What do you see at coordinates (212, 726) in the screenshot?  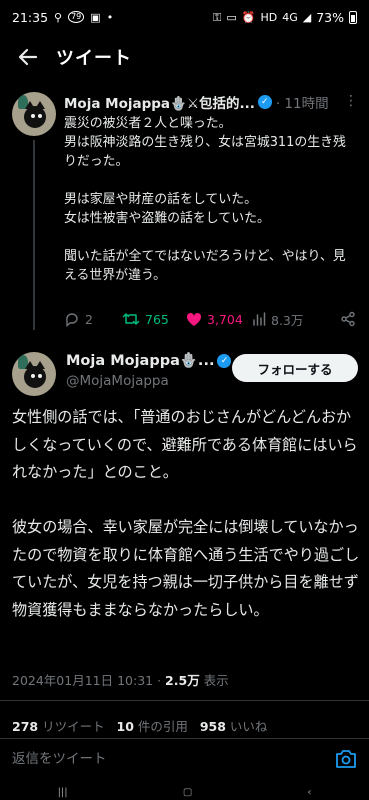 I see `like-count: 958` at bounding box center [212, 726].